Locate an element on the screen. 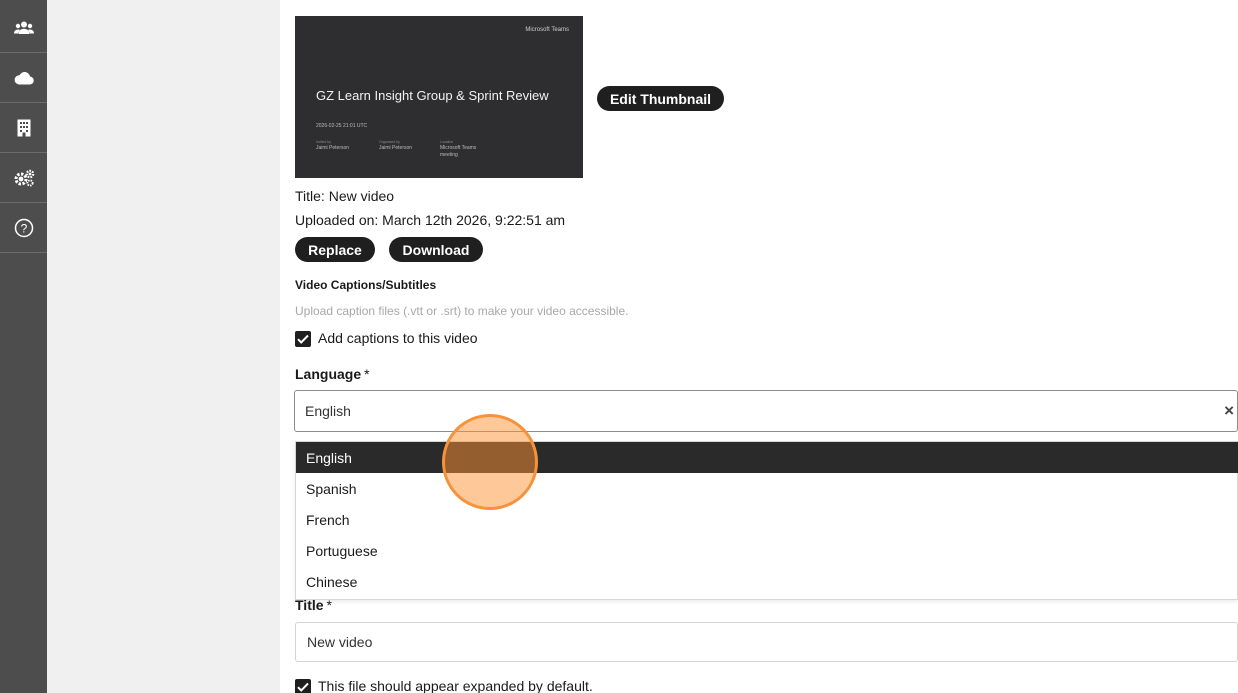 The height and width of the screenshot is (693, 1238). caption-title-value: New video is located at coordinates (340, 642).